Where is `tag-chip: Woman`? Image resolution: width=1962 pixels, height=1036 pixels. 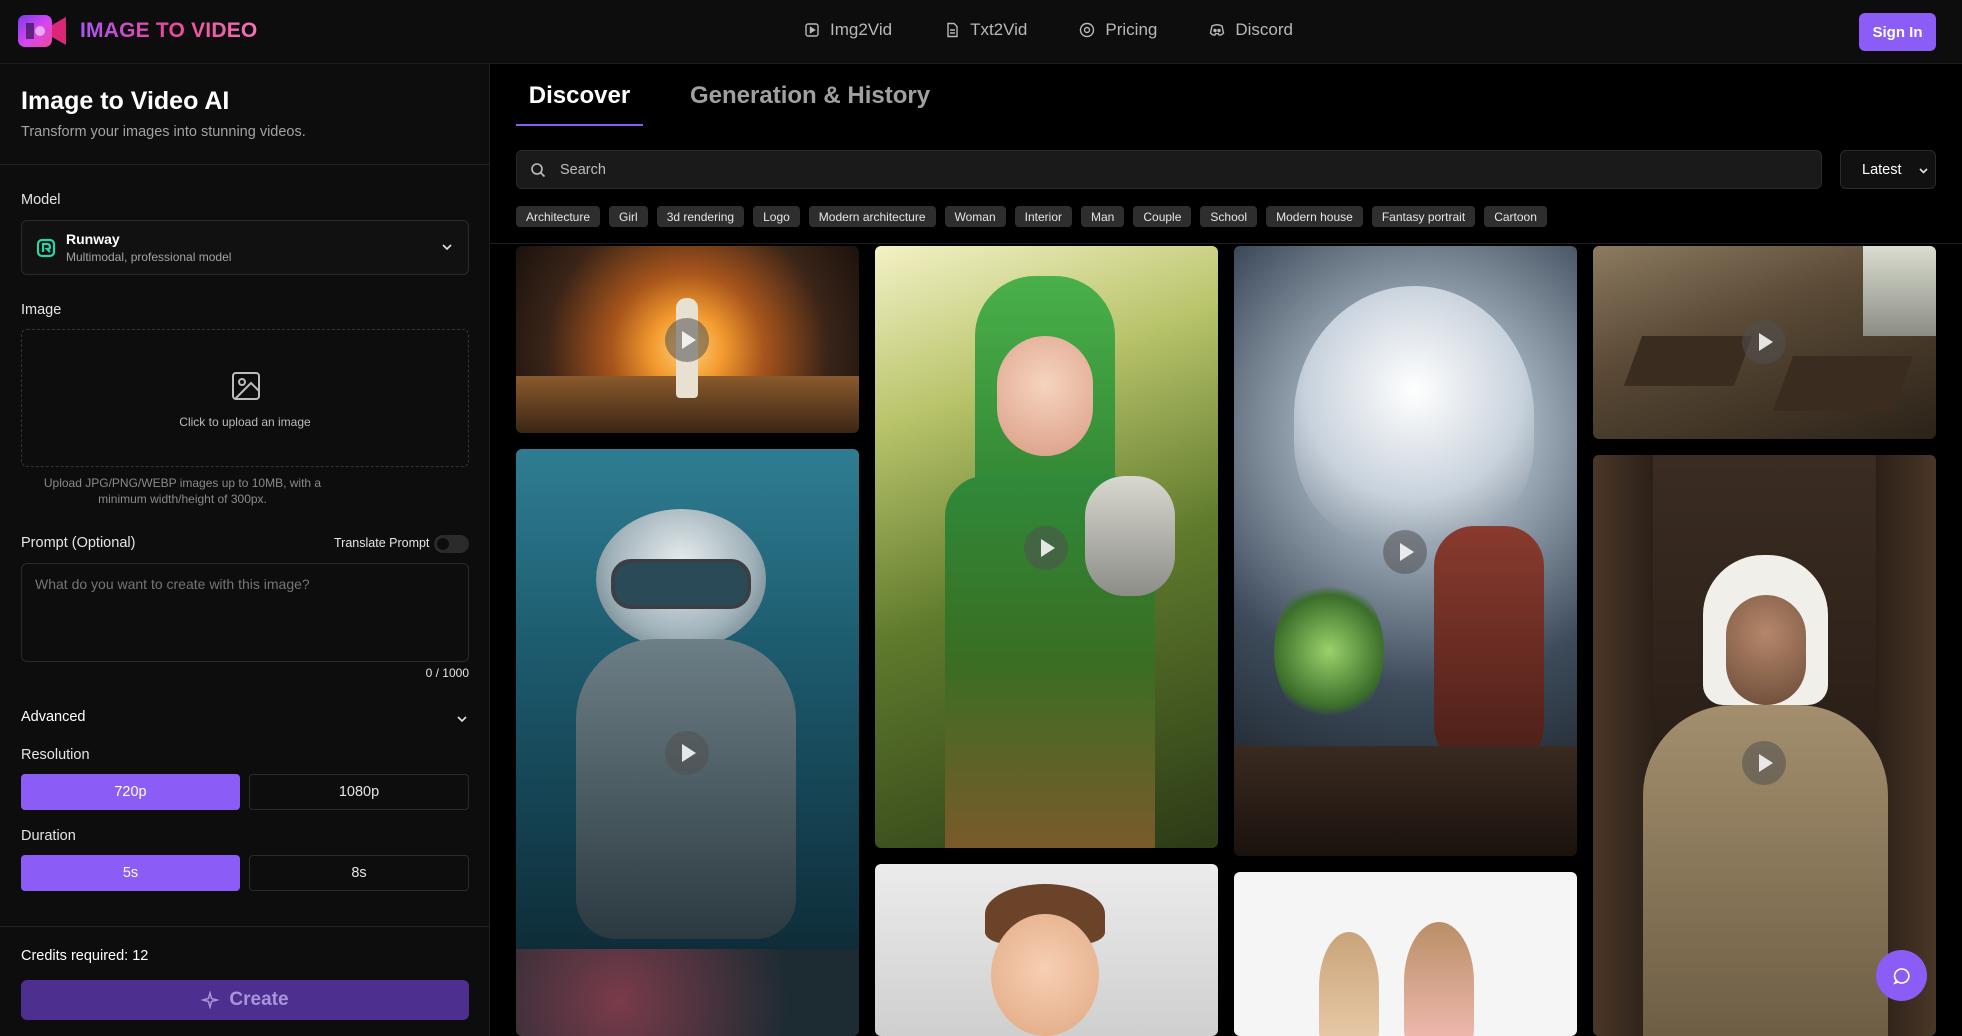
tag-chip: Woman is located at coordinates (975, 216).